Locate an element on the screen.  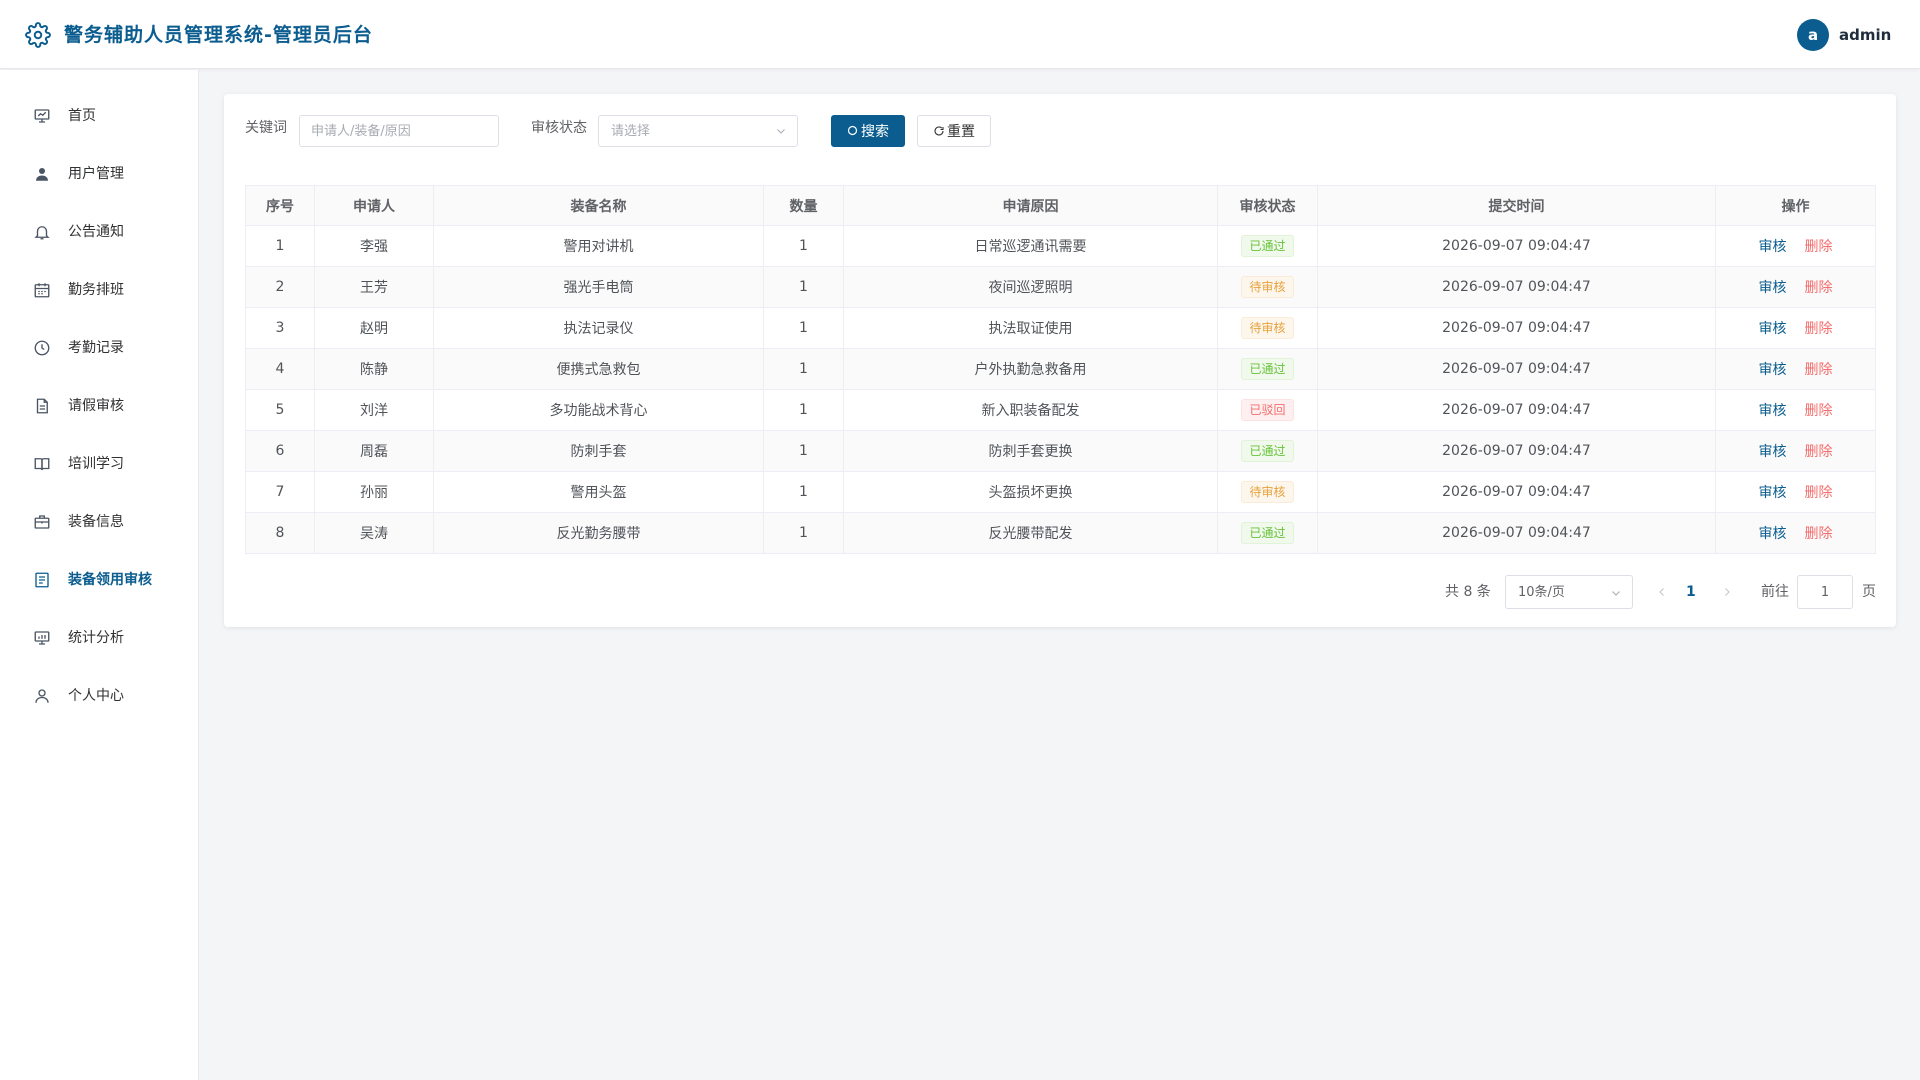
sidebar-item-notices: 公告通知 is located at coordinates (99, 232).